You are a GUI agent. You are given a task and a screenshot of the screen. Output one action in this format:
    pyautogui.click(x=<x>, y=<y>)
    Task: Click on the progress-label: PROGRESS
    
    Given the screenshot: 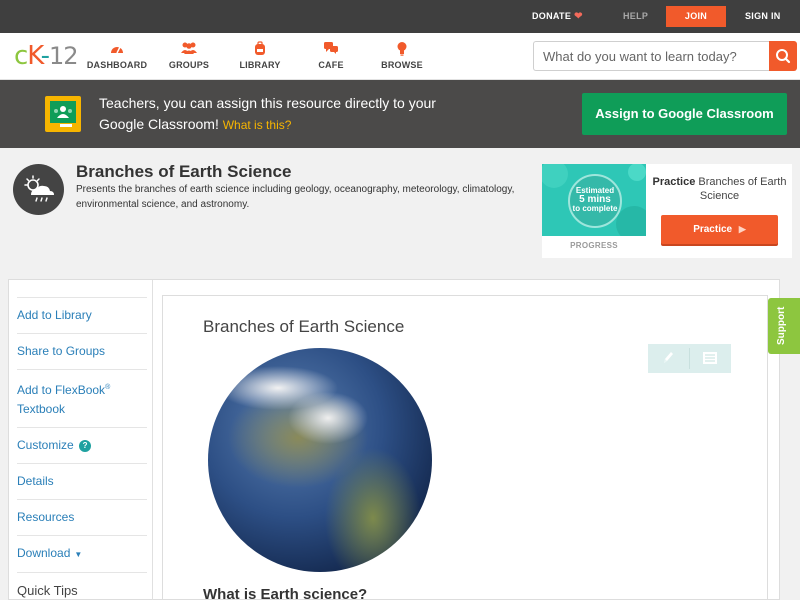 What is the action you would take?
    pyautogui.click(x=594, y=245)
    